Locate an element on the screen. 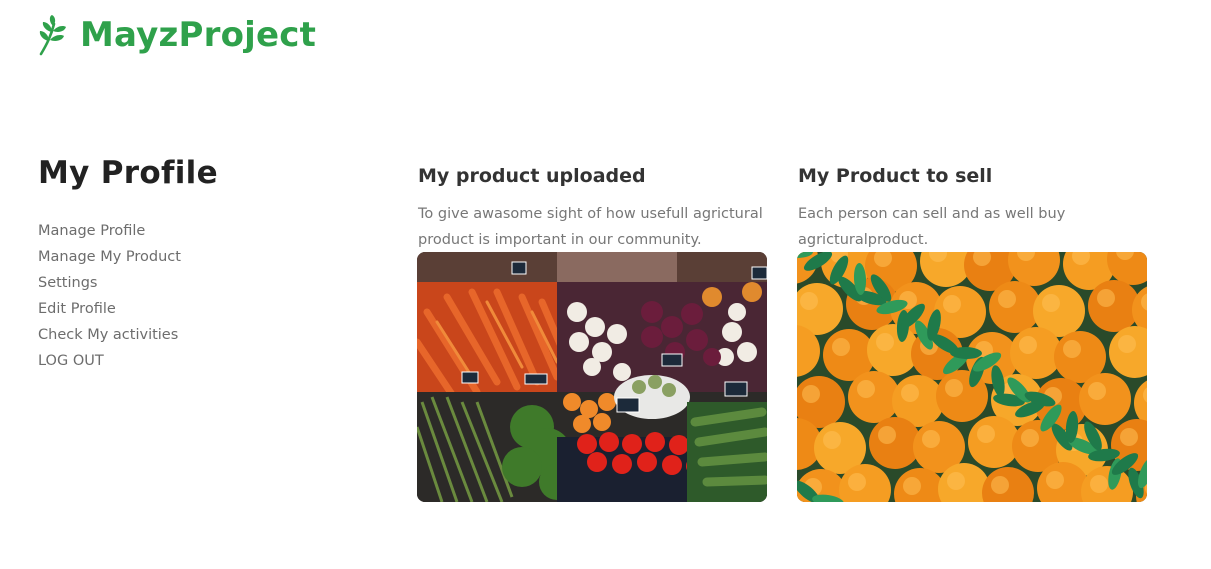 This screenshot has height=569, width=1211. check-my-activities-link: Check My activities is located at coordinates (108, 335).